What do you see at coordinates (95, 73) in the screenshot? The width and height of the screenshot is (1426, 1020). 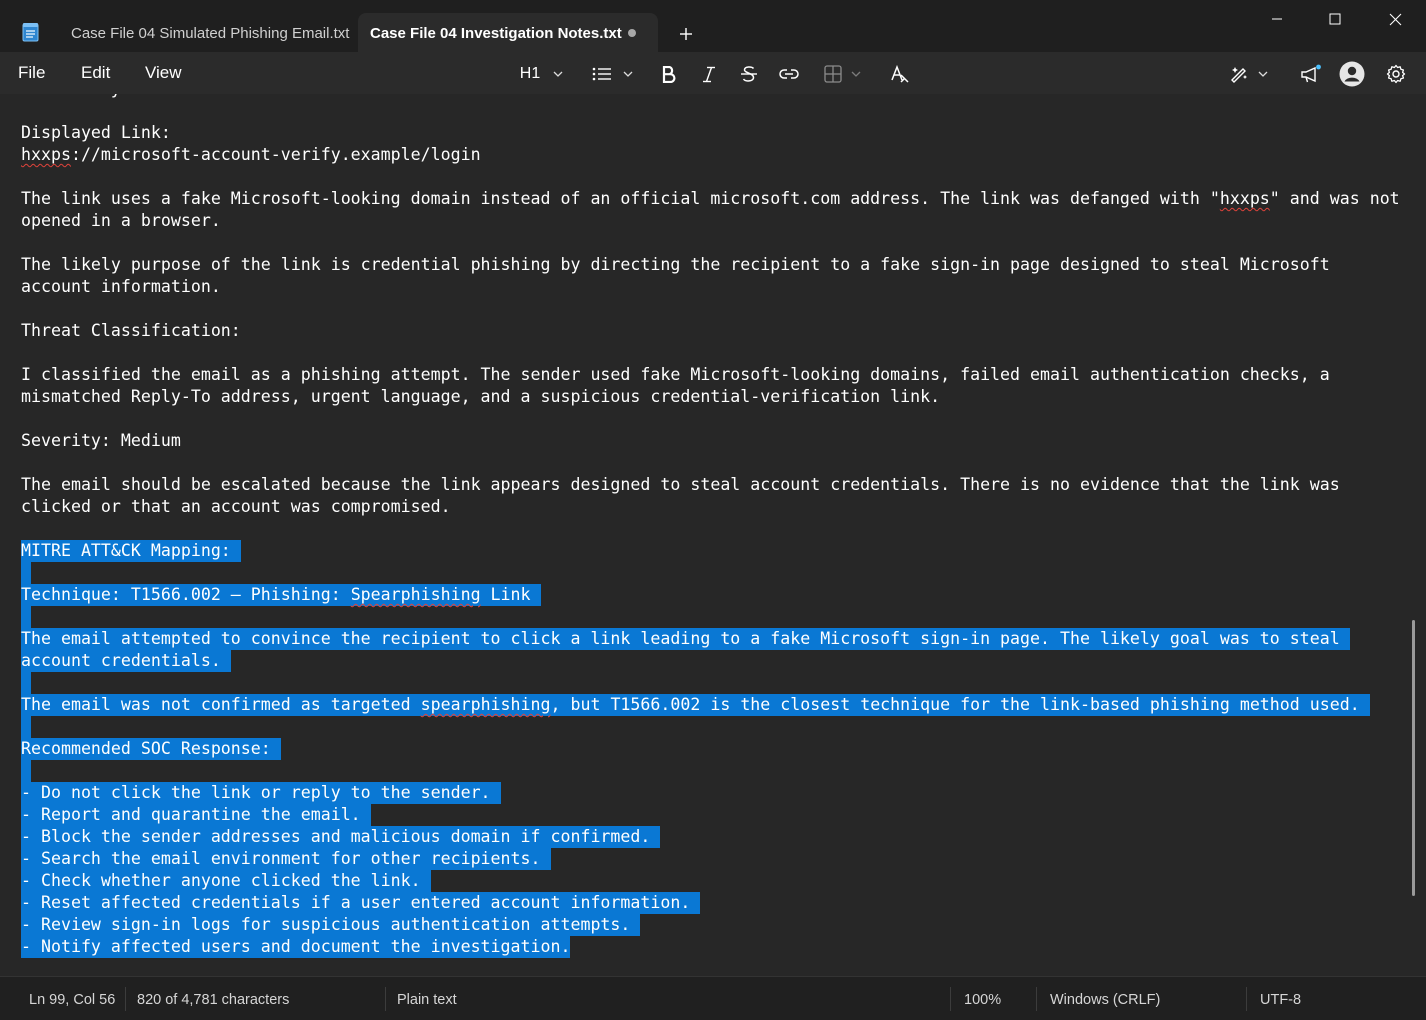 I see `menu-edit: Edit` at bounding box center [95, 73].